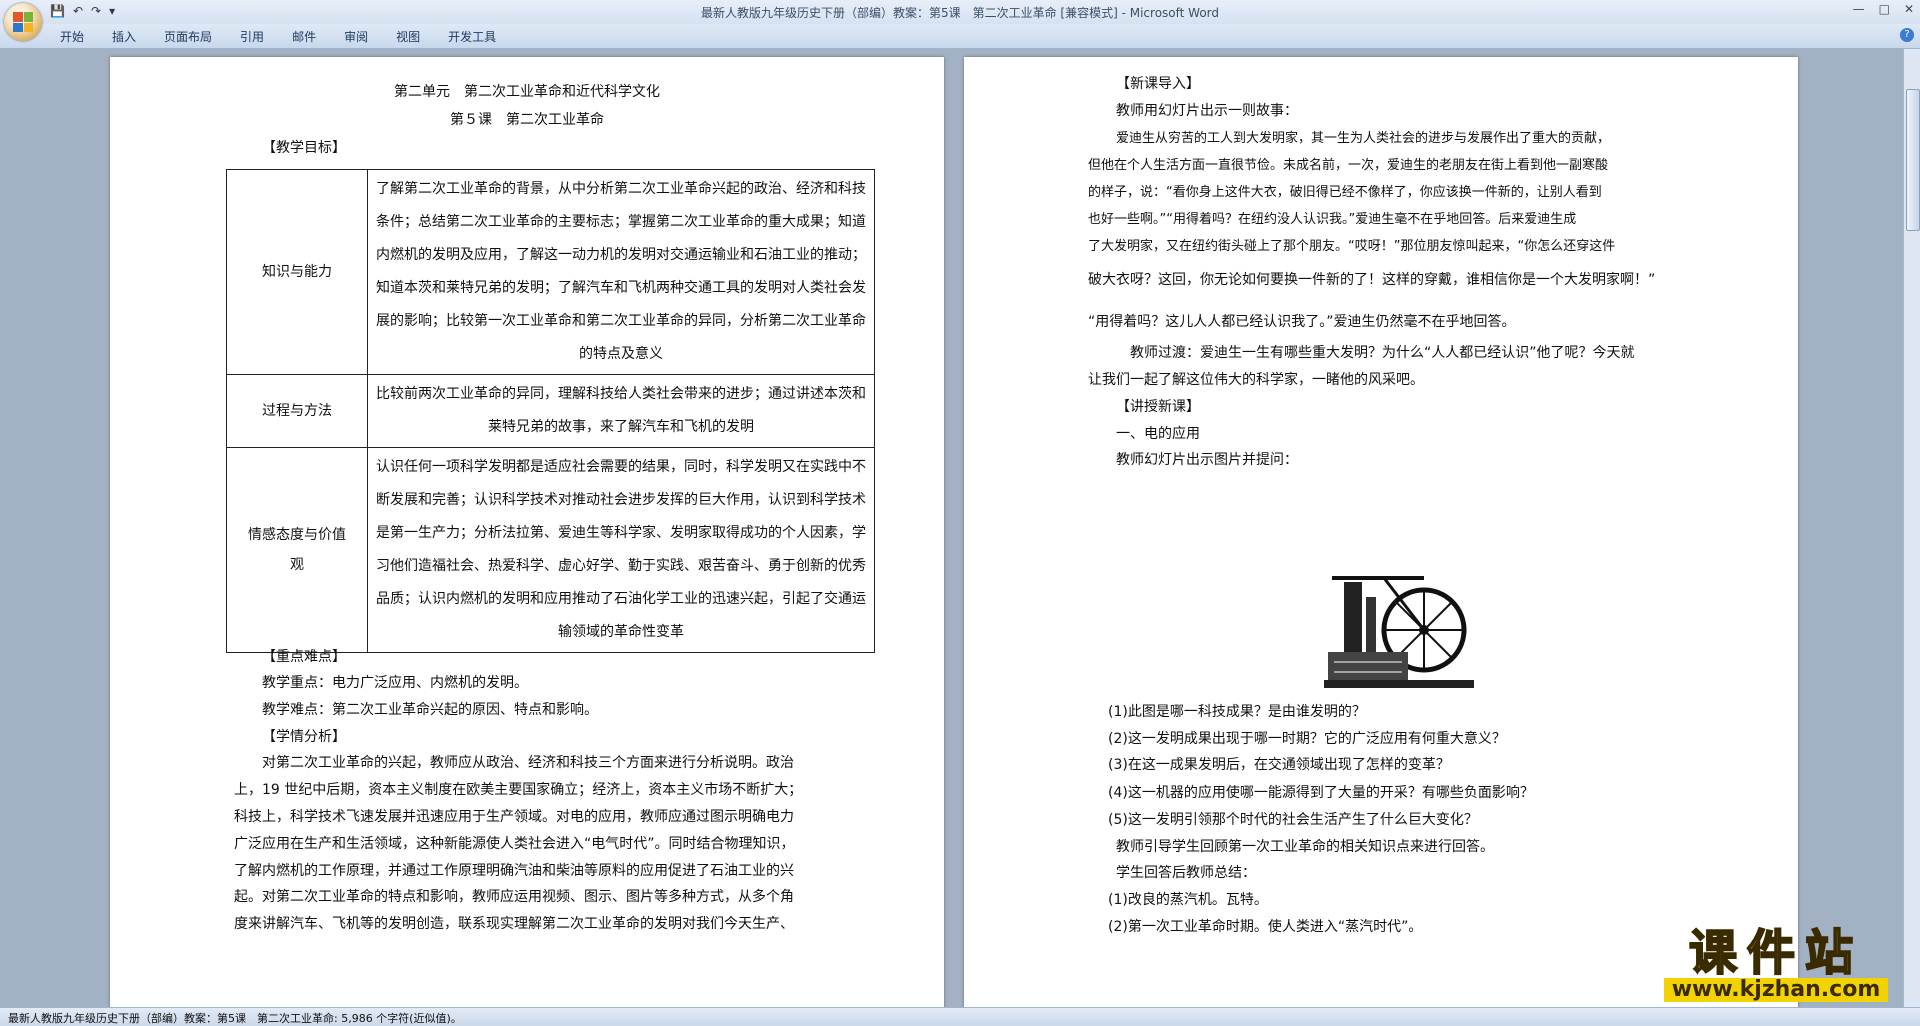  Describe the element at coordinates (528, 763) in the screenshot. I see `analysis-line: 对第二次工业革命的兴起，教师应从政治、经济和科技三个方面来进行分析说明。政治` at that location.